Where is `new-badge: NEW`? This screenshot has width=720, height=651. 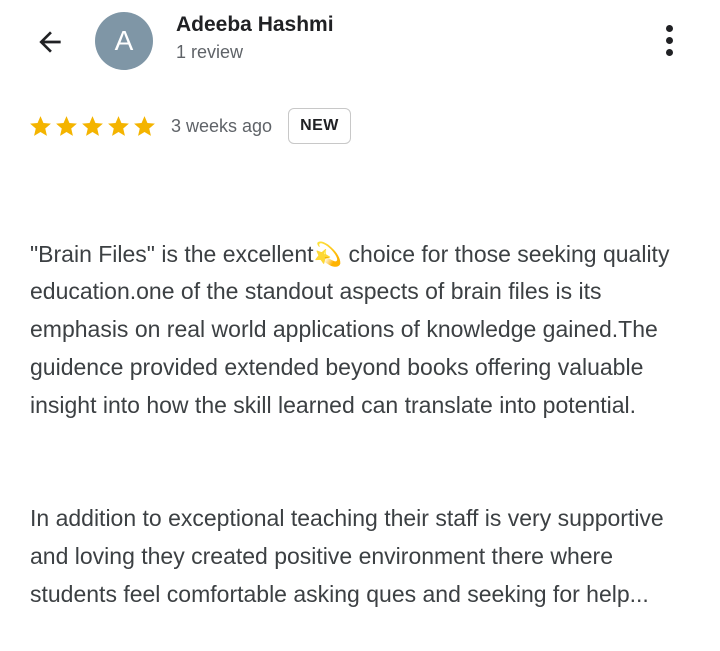 new-badge: NEW is located at coordinates (319, 126).